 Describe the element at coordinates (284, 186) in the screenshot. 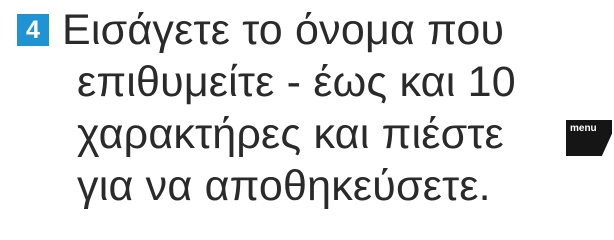

I see `instruction-line-4: για να αποθηκεύσετε.` at that location.